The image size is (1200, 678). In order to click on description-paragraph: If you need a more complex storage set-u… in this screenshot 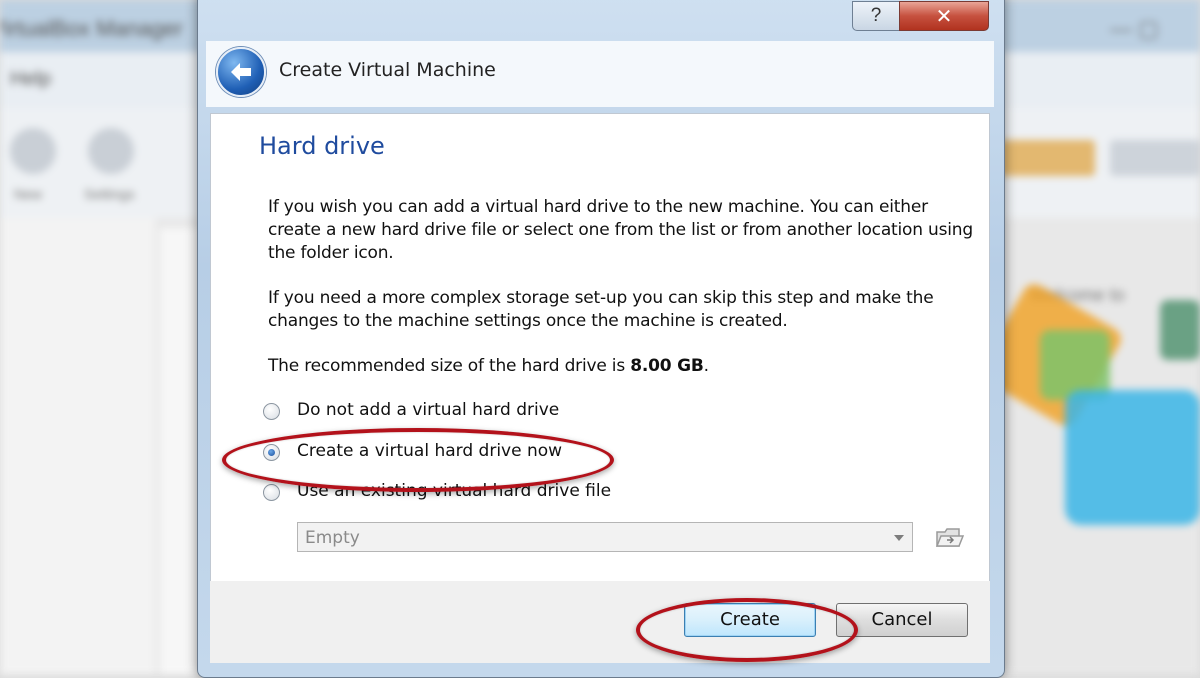, I will do `click(601, 309)`.